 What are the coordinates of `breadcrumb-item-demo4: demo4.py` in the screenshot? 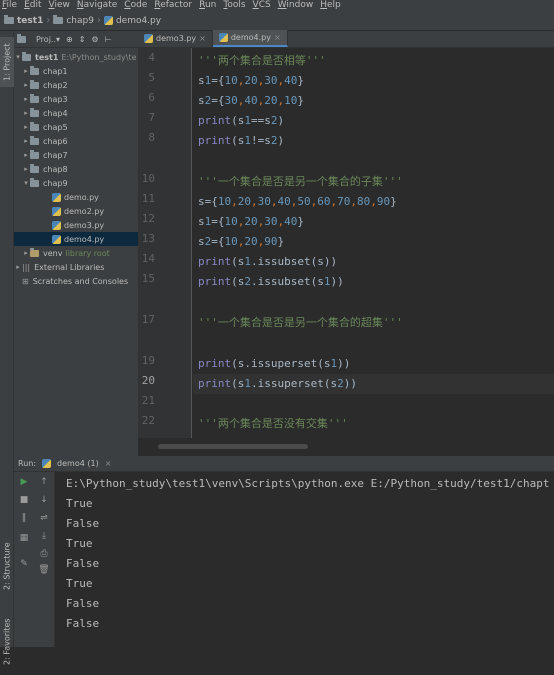 It's located at (132, 21).